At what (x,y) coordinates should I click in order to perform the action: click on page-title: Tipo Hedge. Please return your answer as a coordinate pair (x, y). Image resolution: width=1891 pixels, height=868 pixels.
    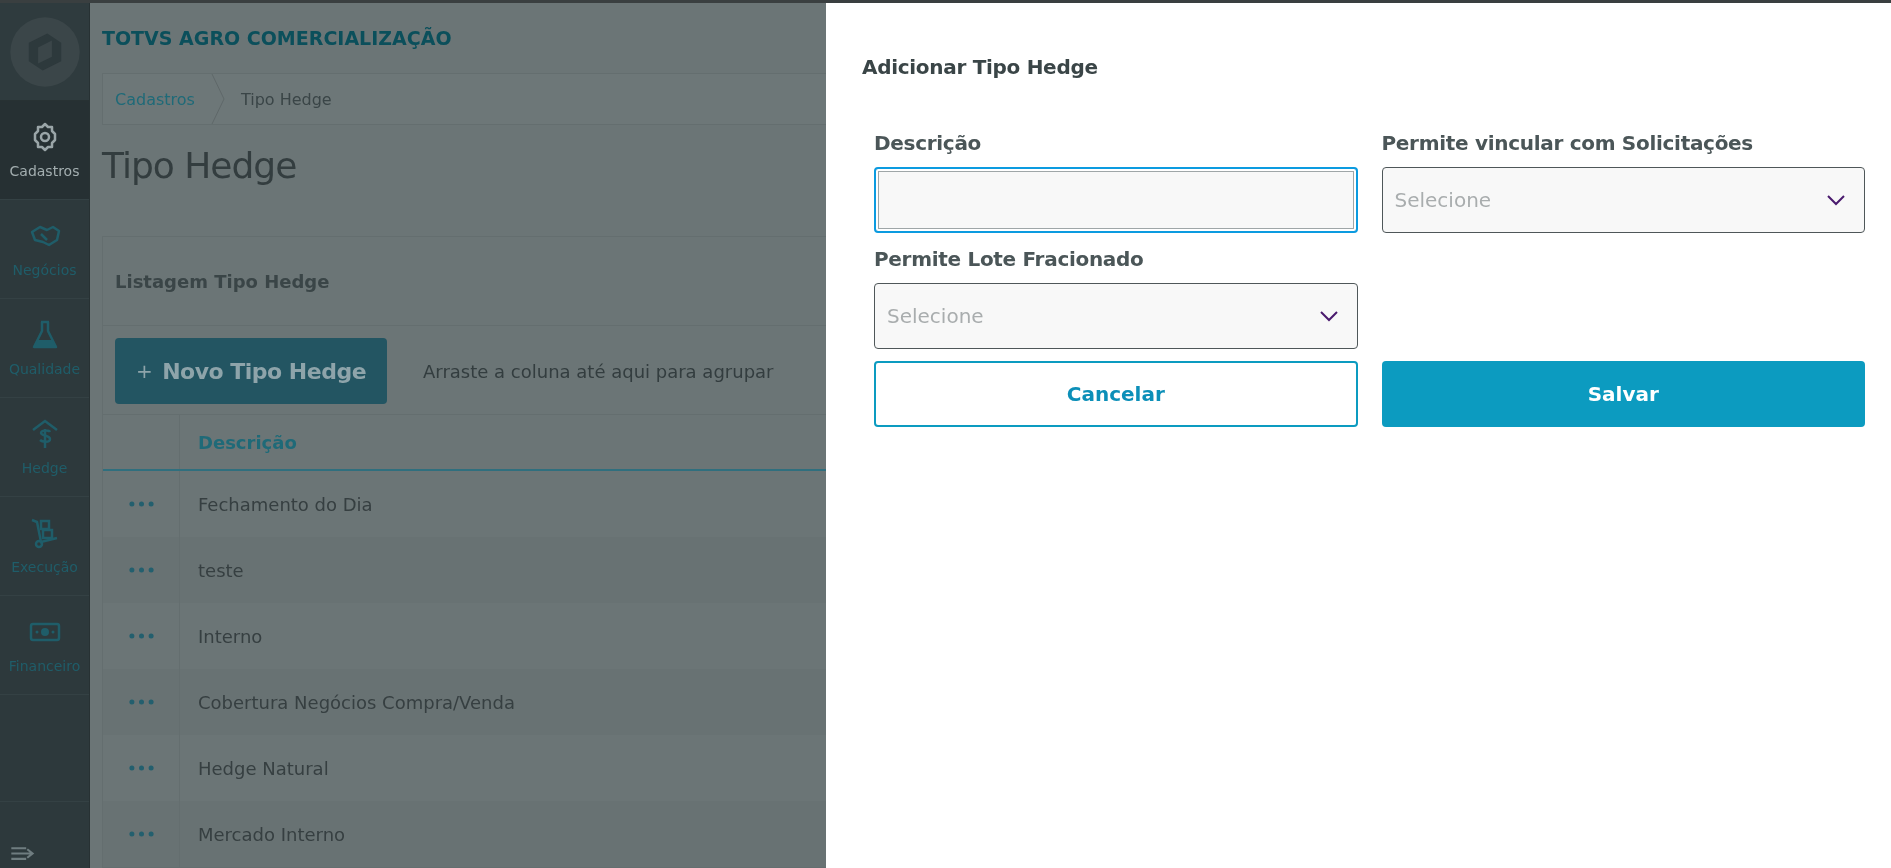
    Looking at the image, I should click on (200, 165).